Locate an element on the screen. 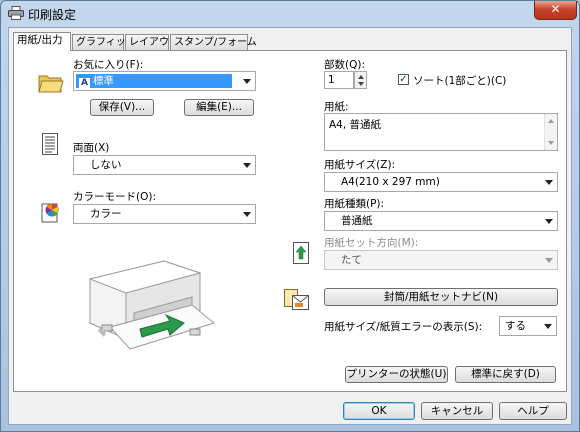  color-mode-value: カラー is located at coordinates (106, 214).